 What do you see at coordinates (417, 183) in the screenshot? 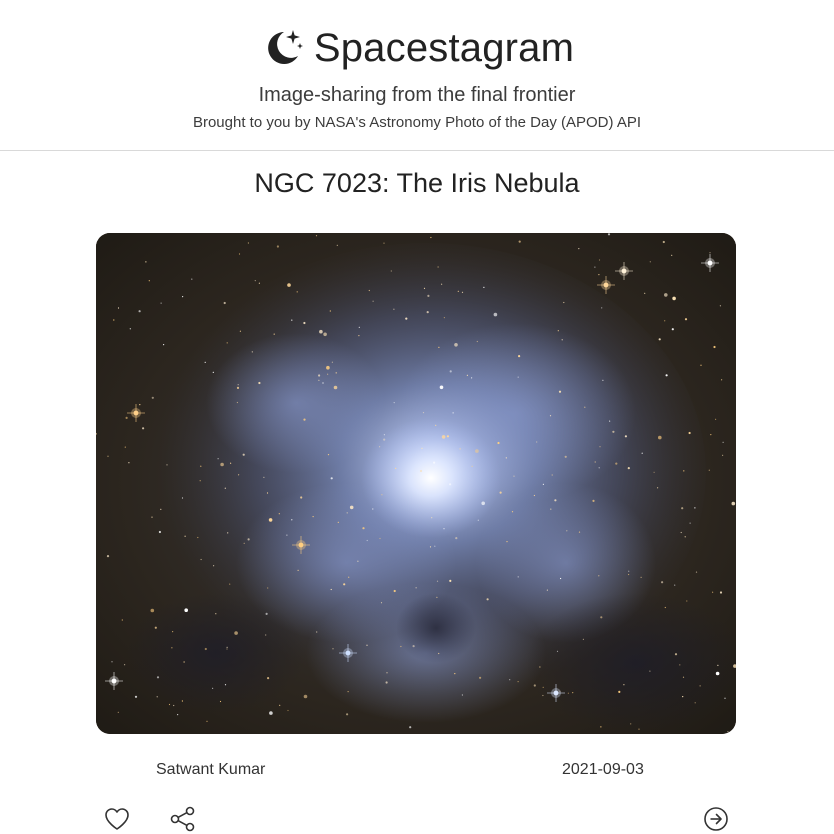
I see `post-title: NGC 7023: The Iris Nebula` at bounding box center [417, 183].